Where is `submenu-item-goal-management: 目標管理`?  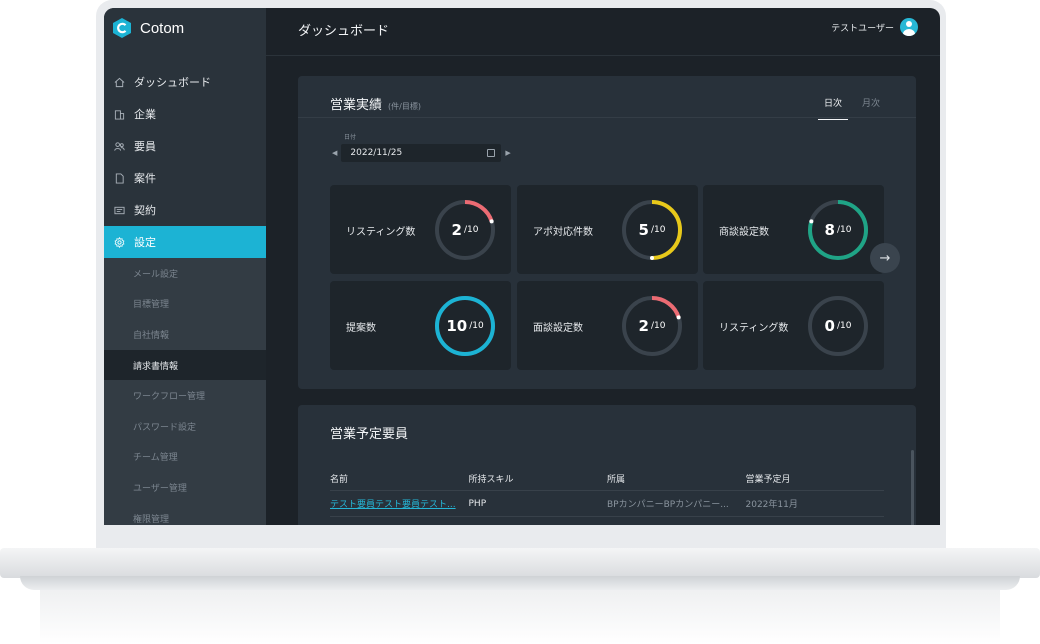 submenu-item-goal-management: 目標管理 is located at coordinates (185, 304).